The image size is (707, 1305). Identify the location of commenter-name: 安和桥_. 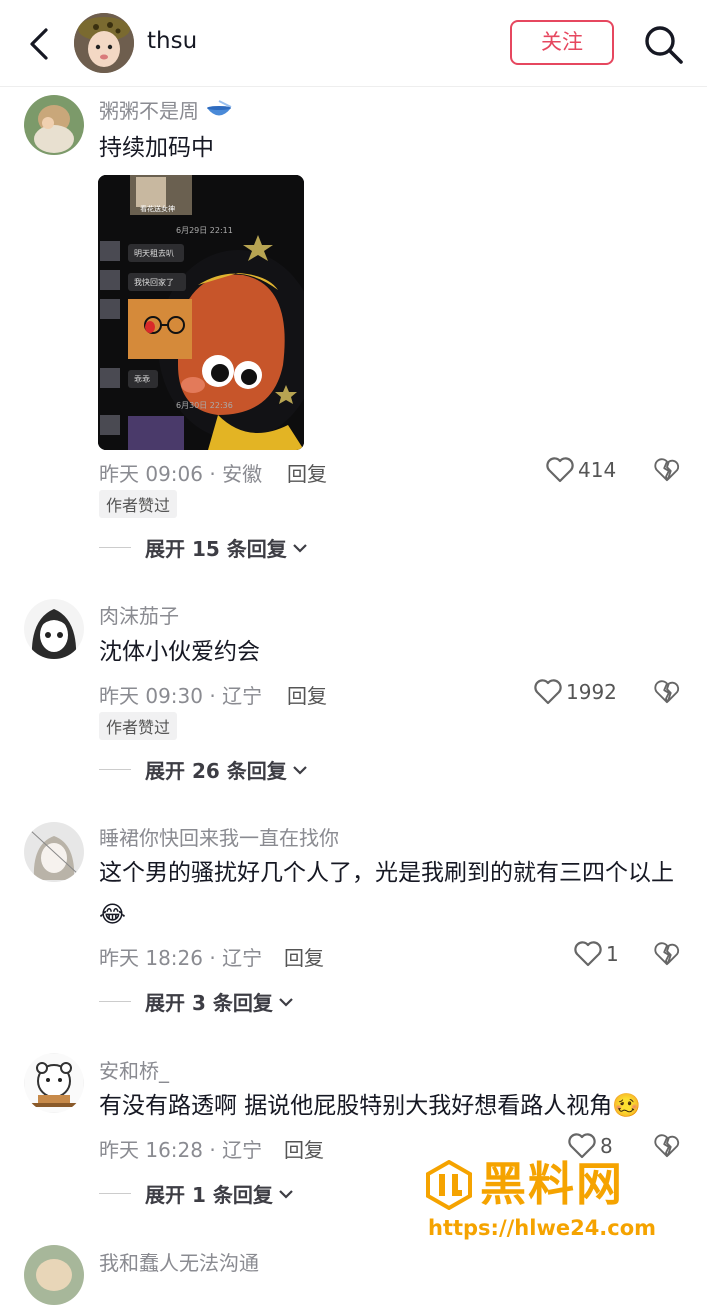
(134, 1069).